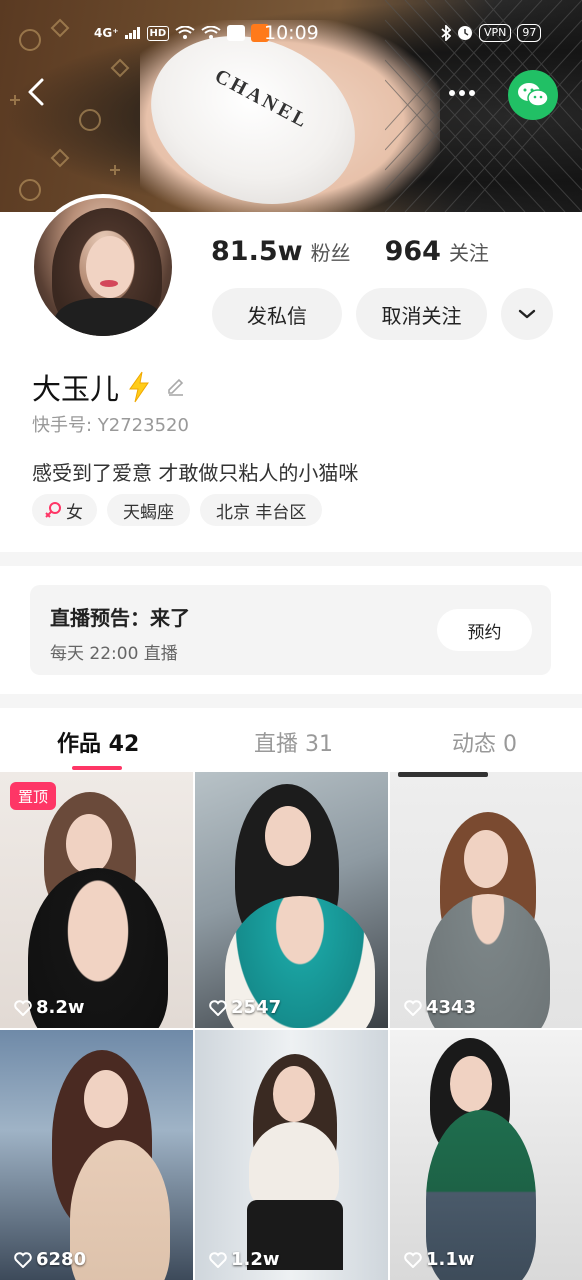 The image size is (582, 1280). Describe the element at coordinates (484, 630) in the screenshot. I see `reserve-button: 预约` at that location.